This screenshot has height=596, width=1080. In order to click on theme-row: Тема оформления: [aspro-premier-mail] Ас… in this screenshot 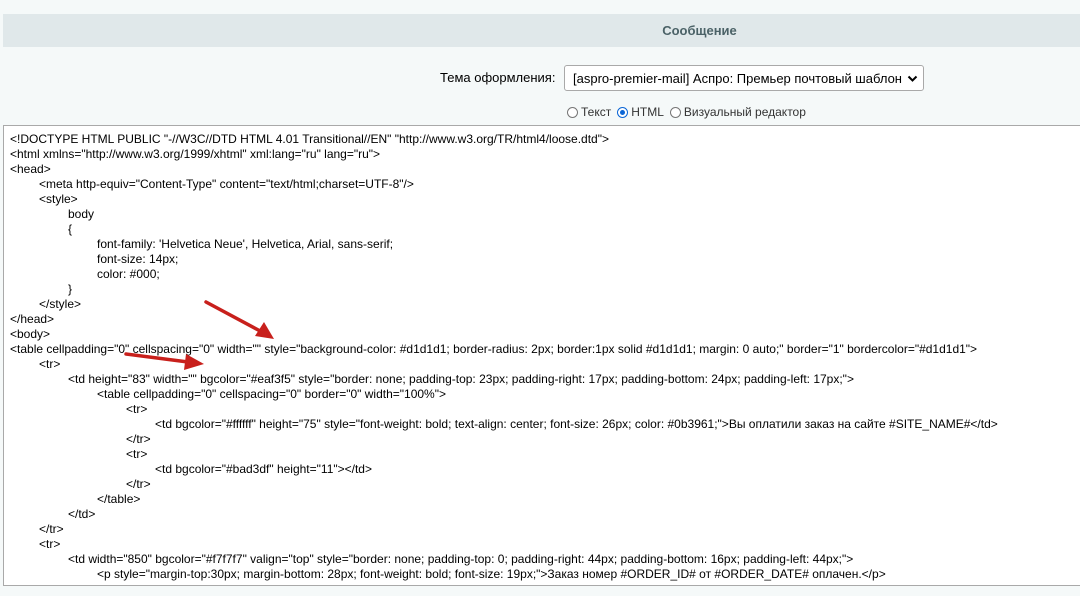, I will do `click(540, 78)`.